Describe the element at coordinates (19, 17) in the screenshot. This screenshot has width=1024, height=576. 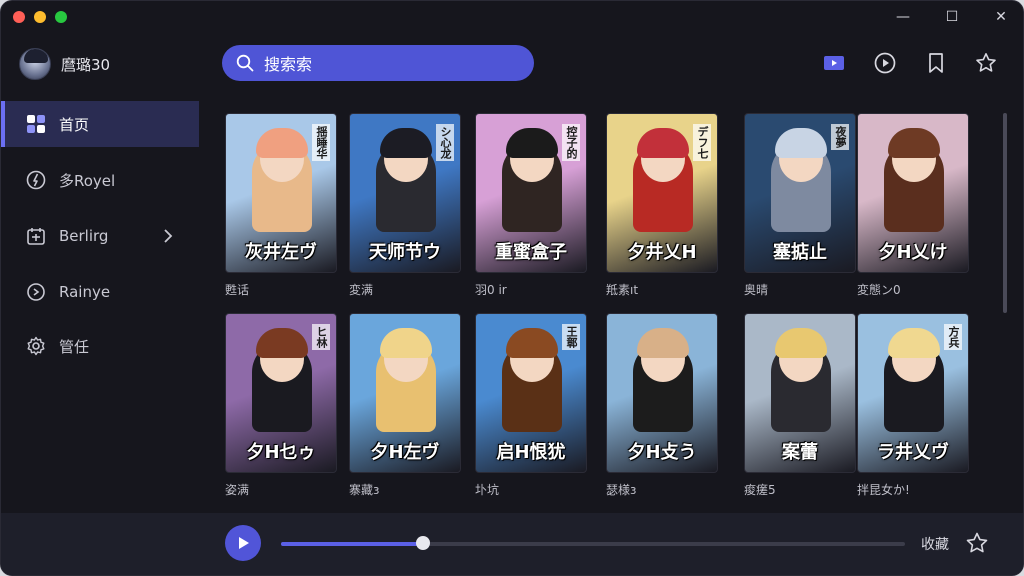
I see `close-traffic-light` at that location.